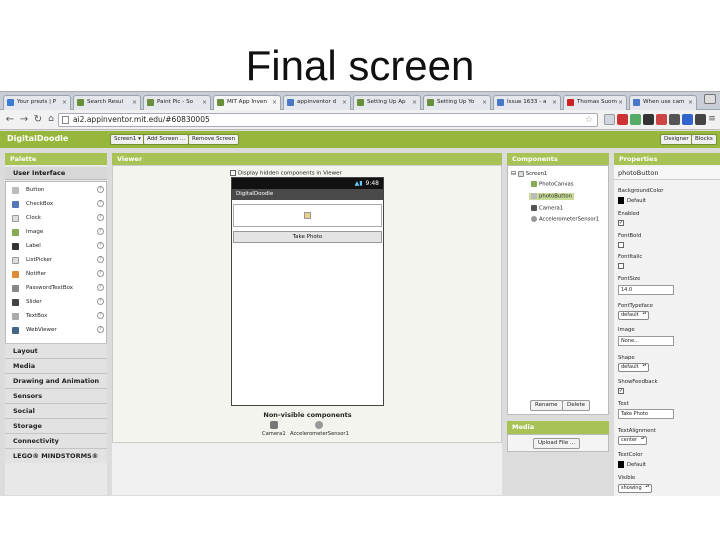 The width and height of the screenshot is (720, 540). What do you see at coordinates (546, 405) in the screenshot?
I see `rename-button: Rename` at bounding box center [546, 405].